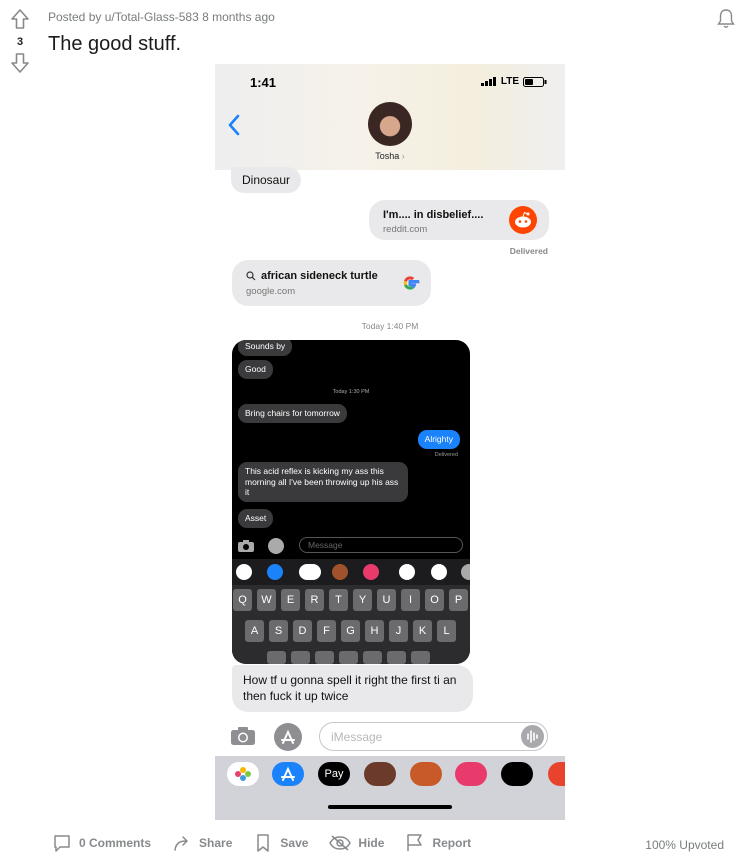 Image resolution: width=740 pixels, height=864 pixels. Describe the element at coordinates (684, 845) in the screenshot. I see `upvote-ratio: 100% Upvoted` at that location.